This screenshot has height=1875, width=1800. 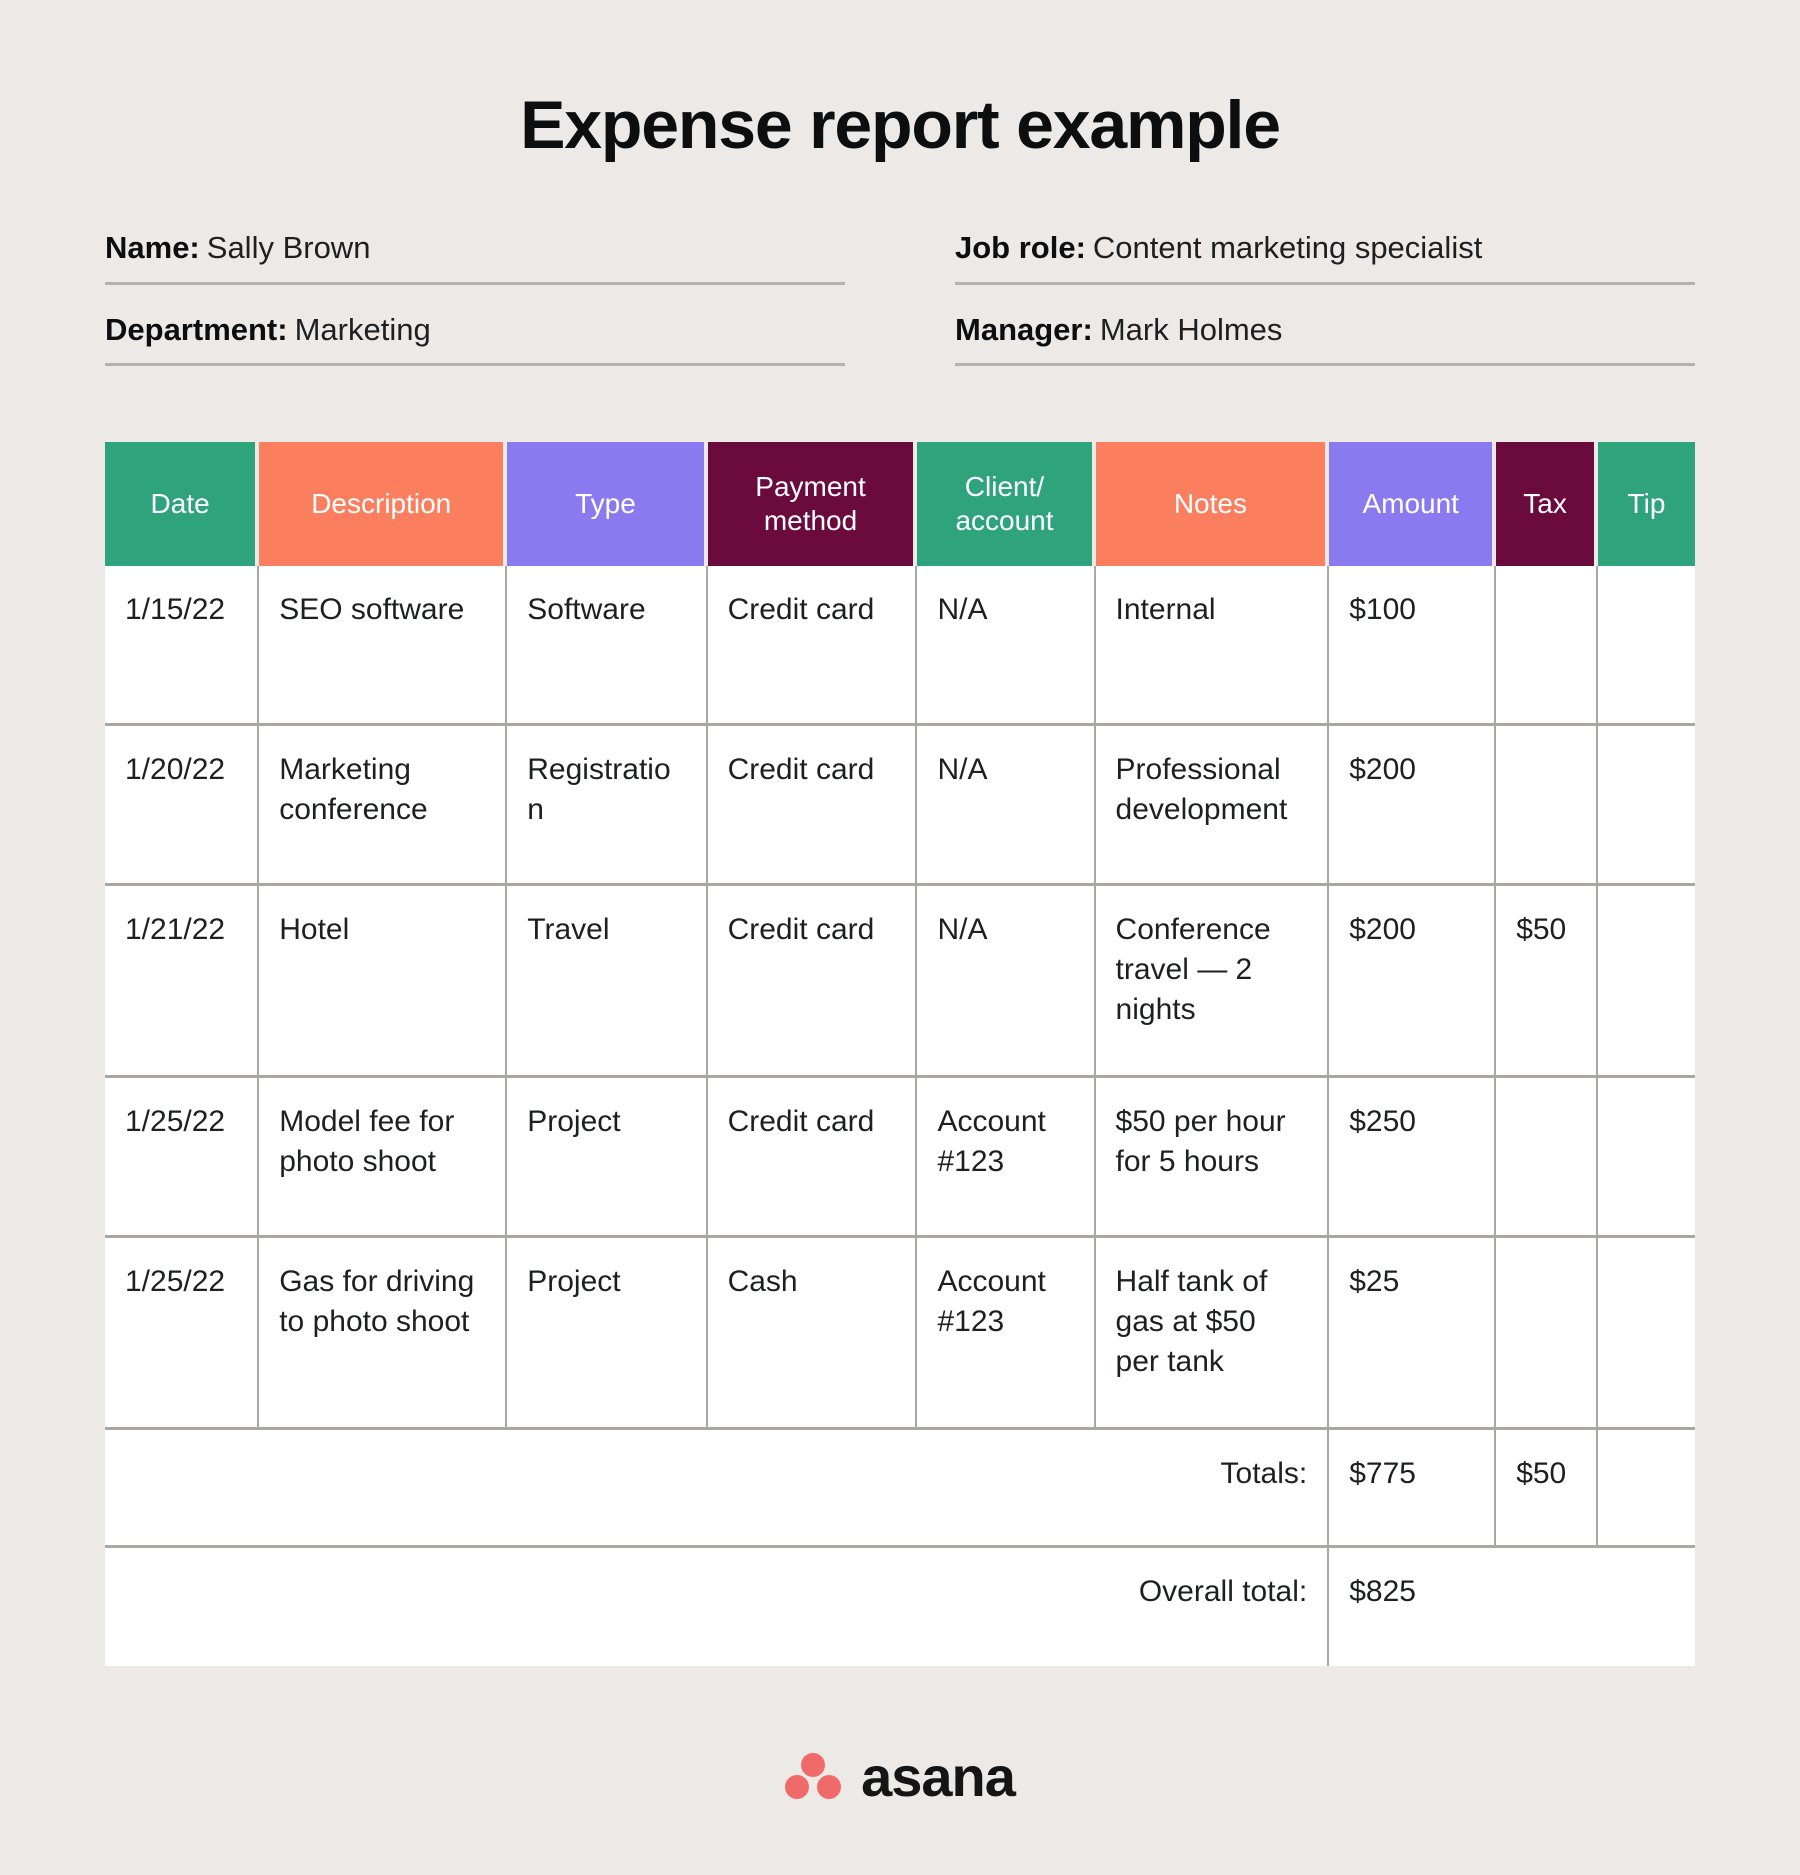 I want to click on field-job-role: Job role: Content marketing specialist, so click(x=1325, y=257).